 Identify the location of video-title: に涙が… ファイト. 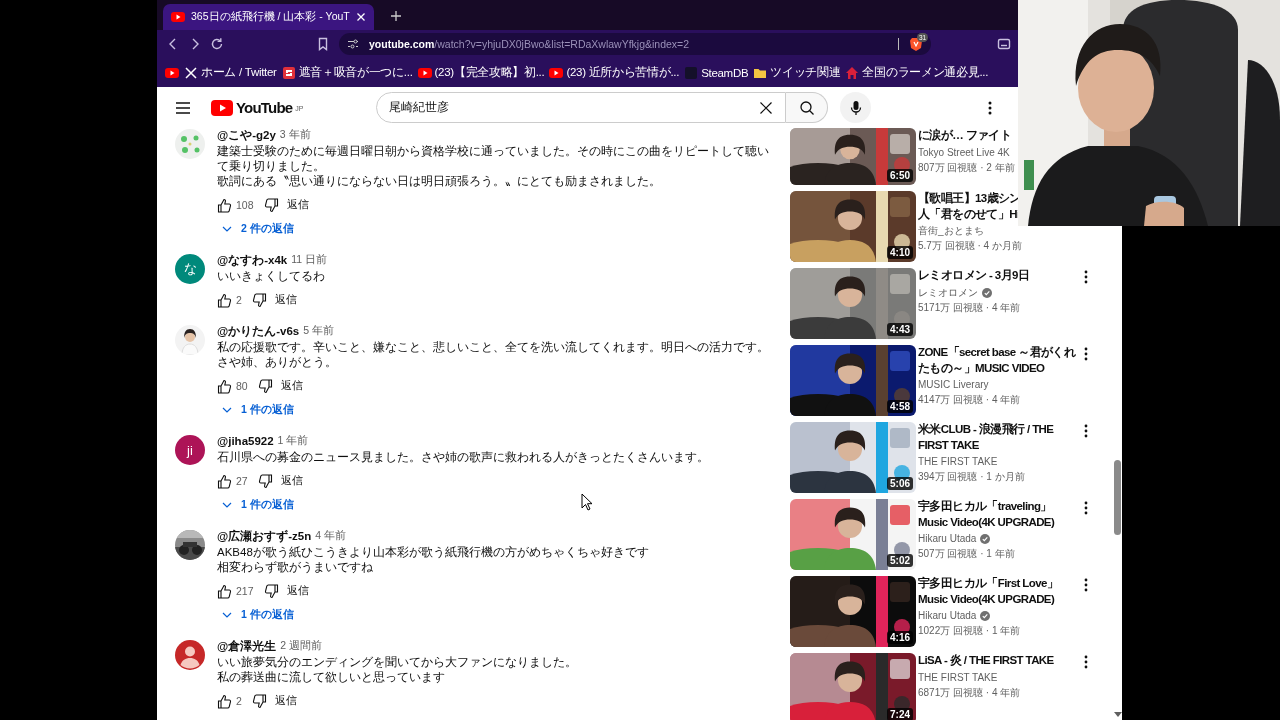
(965, 136).